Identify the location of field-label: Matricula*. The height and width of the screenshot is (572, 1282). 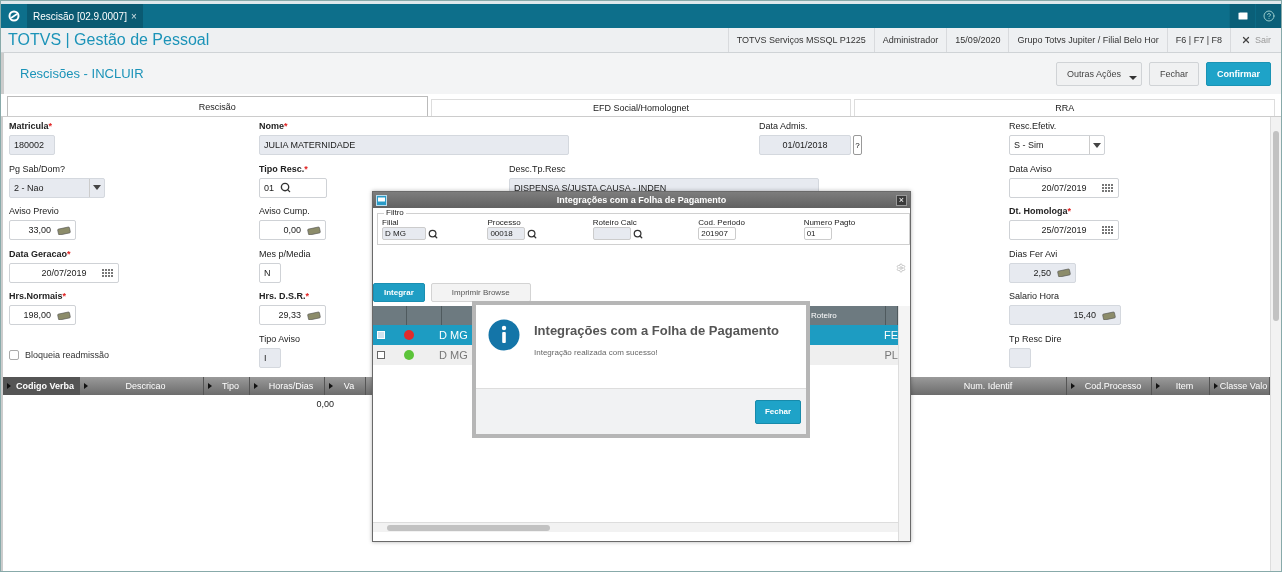
(31, 126).